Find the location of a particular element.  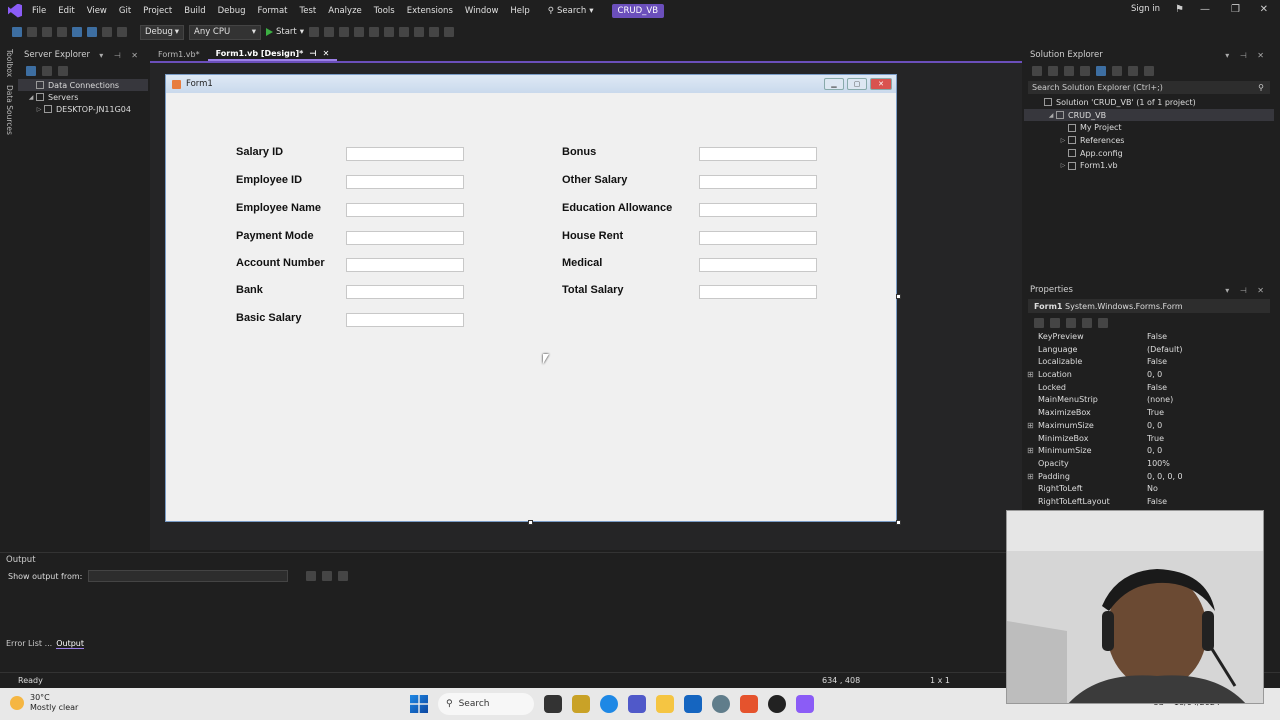

taskbar-search: ⚲ Search is located at coordinates (486, 704).